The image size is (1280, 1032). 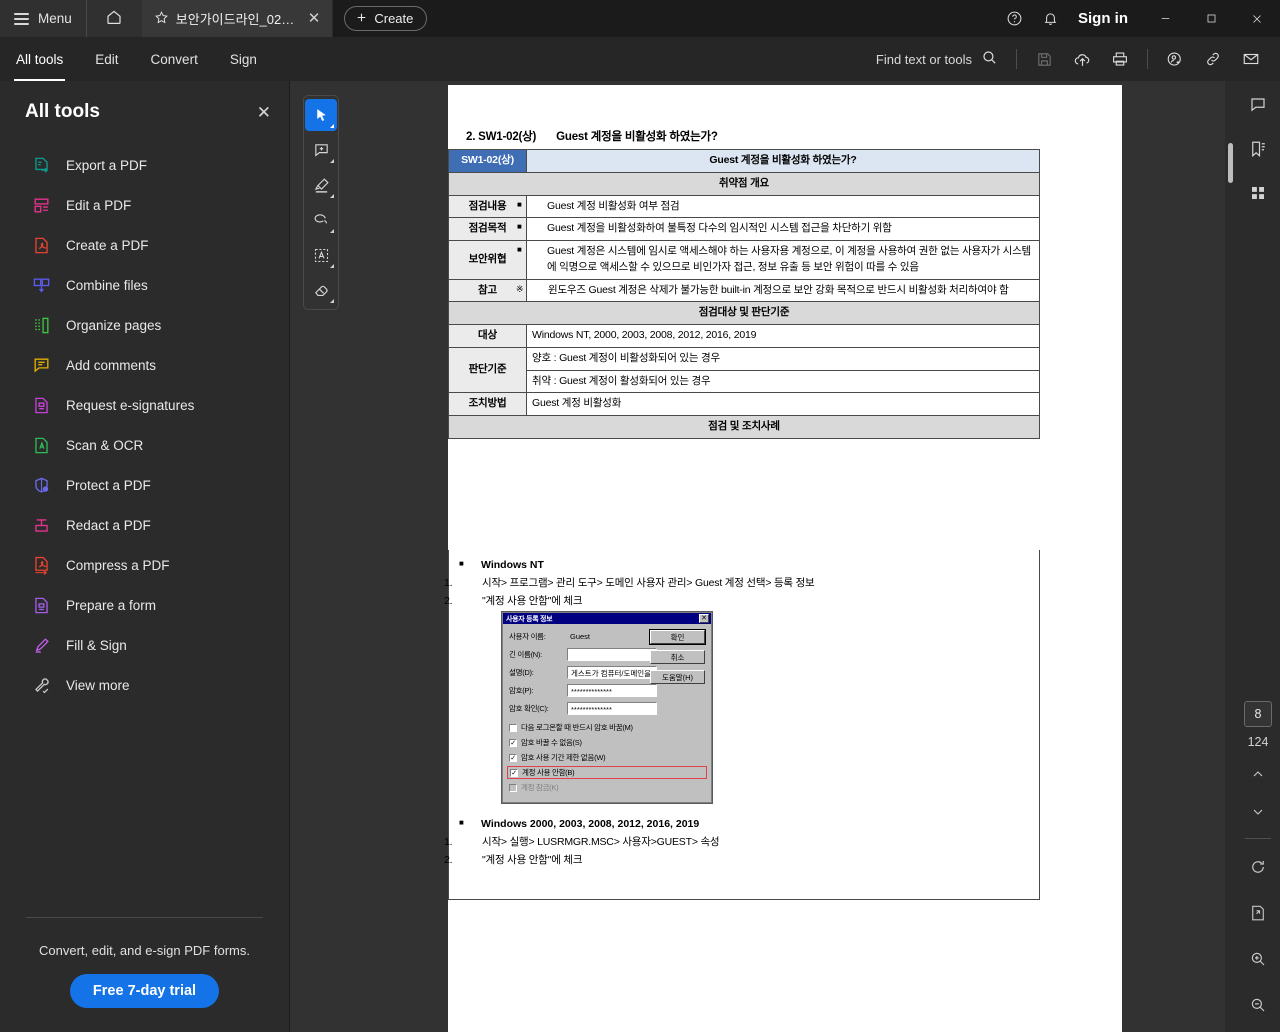 I want to click on protect-pdf-icon, so click(x=41, y=485).